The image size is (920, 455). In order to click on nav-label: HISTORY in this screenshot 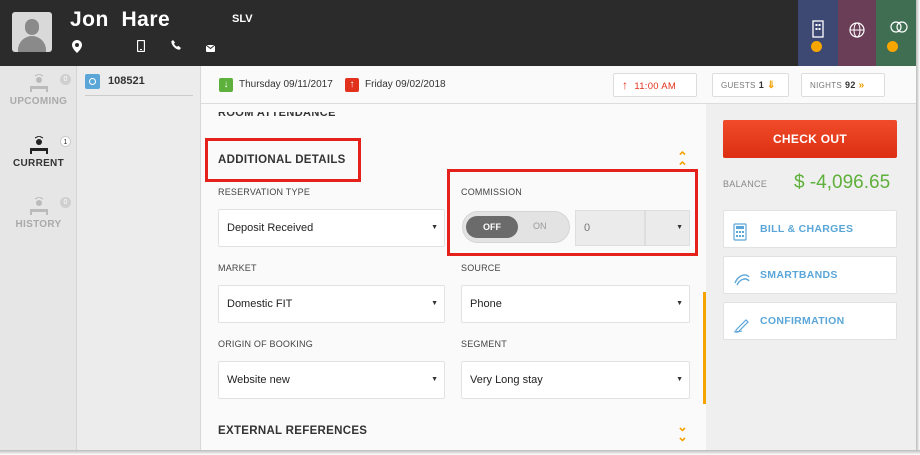, I will do `click(38, 224)`.